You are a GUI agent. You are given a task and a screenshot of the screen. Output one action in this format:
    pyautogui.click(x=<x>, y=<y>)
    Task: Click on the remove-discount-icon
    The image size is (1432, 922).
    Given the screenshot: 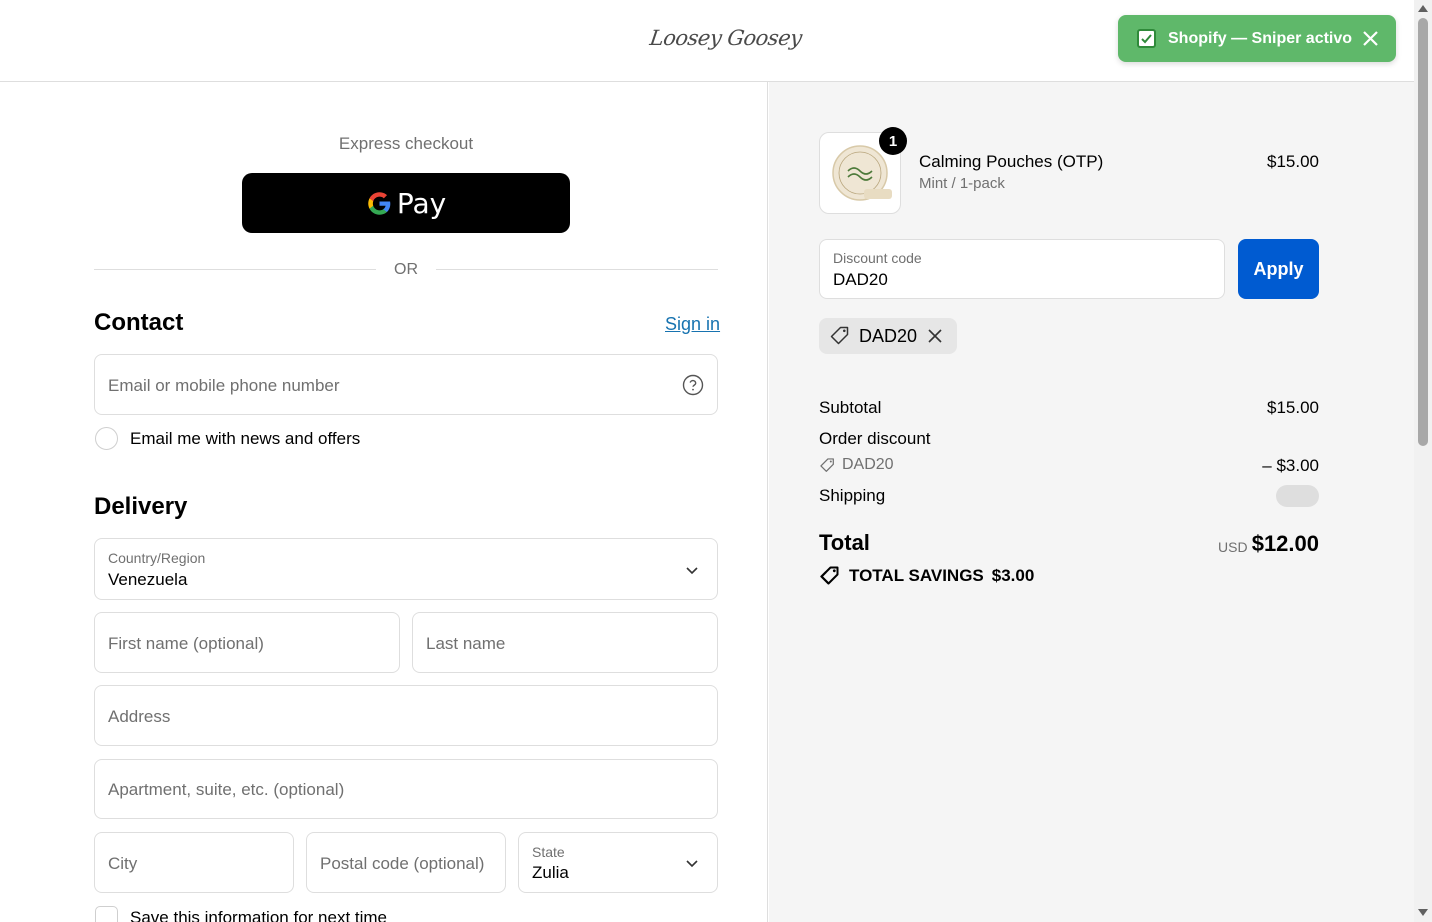 What is the action you would take?
    pyautogui.click(x=935, y=336)
    